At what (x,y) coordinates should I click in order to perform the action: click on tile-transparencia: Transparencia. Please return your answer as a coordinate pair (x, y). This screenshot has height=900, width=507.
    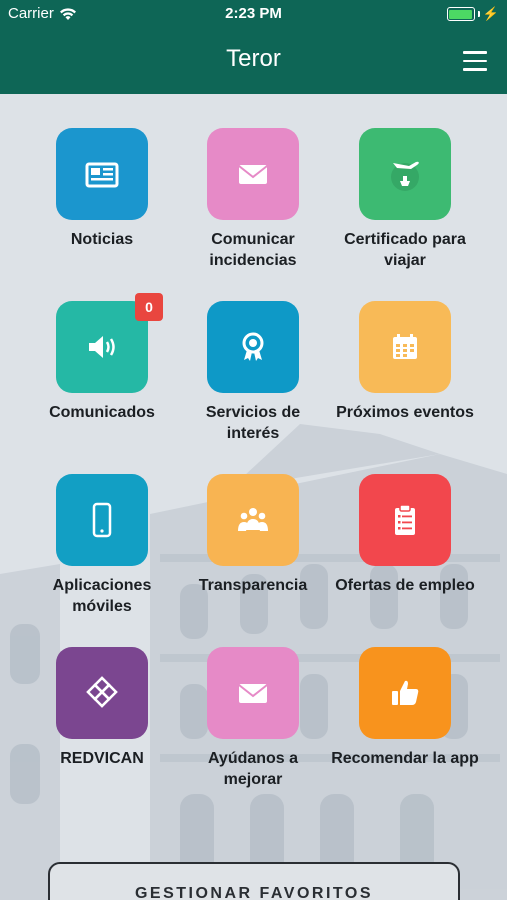
    Looking at the image, I should click on (253, 535).